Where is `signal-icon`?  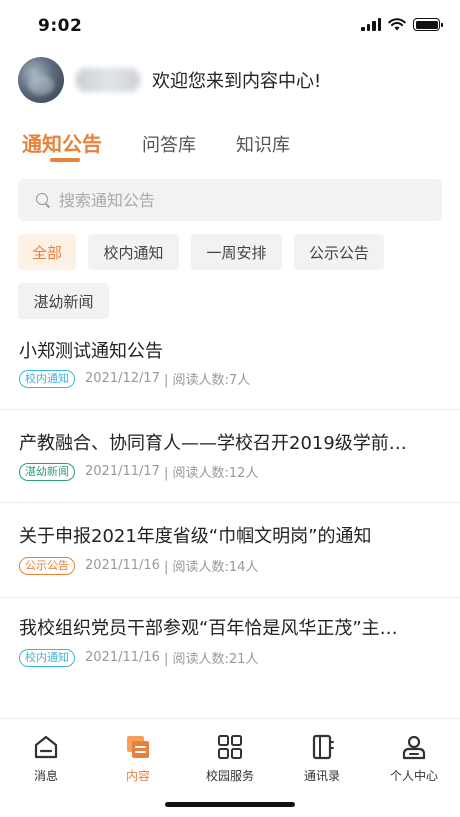
signal-icon is located at coordinates (371, 24).